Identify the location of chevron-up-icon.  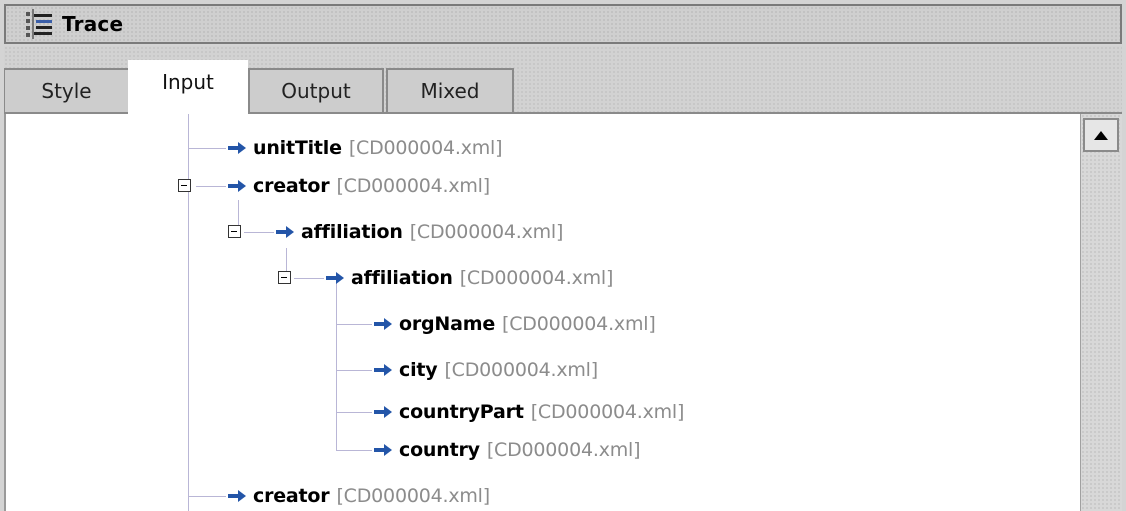
(1101, 135).